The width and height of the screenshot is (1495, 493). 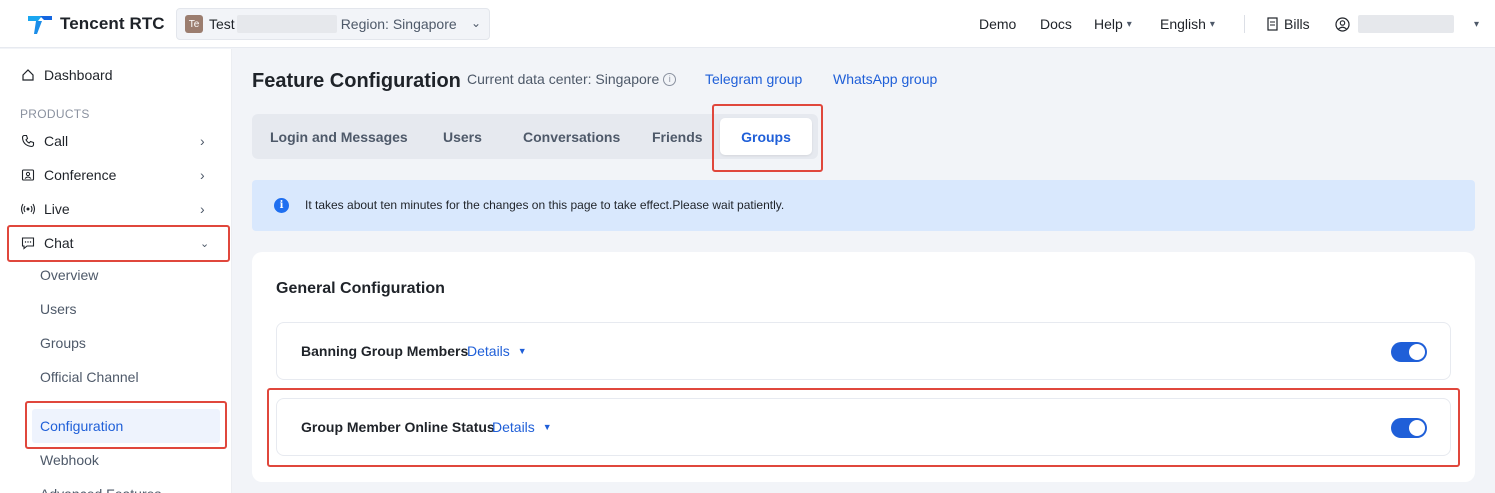 I want to click on nav-docs-label: Docs, so click(x=1056, y=24).